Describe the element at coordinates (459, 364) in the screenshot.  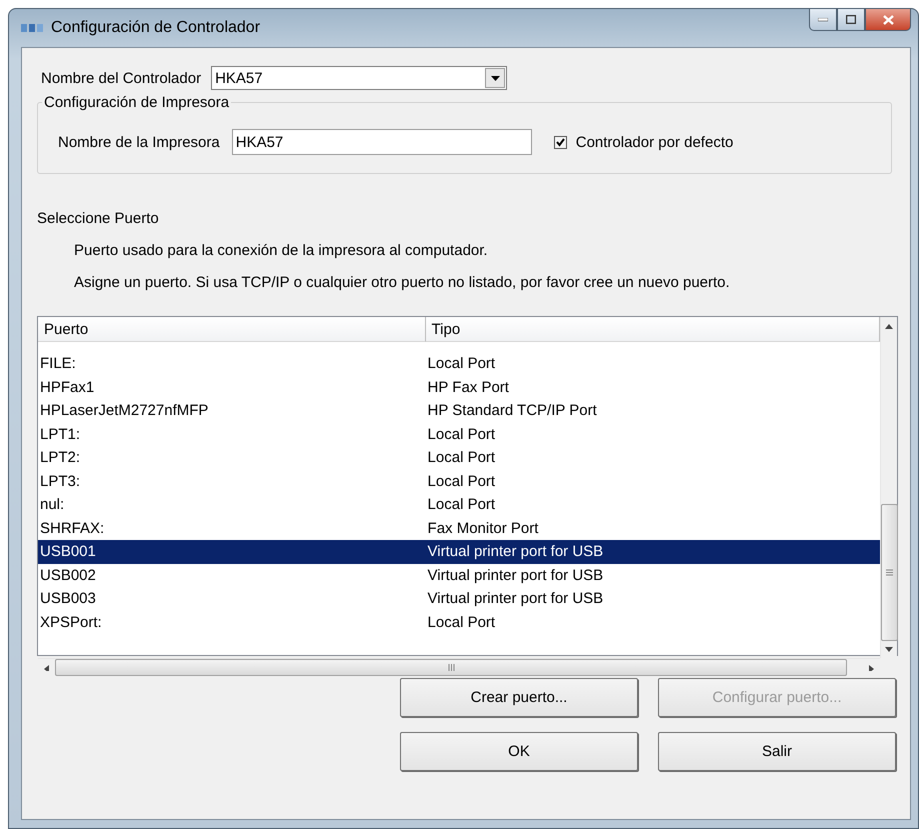
I see `port-row: FILE: Local Port` at that location.